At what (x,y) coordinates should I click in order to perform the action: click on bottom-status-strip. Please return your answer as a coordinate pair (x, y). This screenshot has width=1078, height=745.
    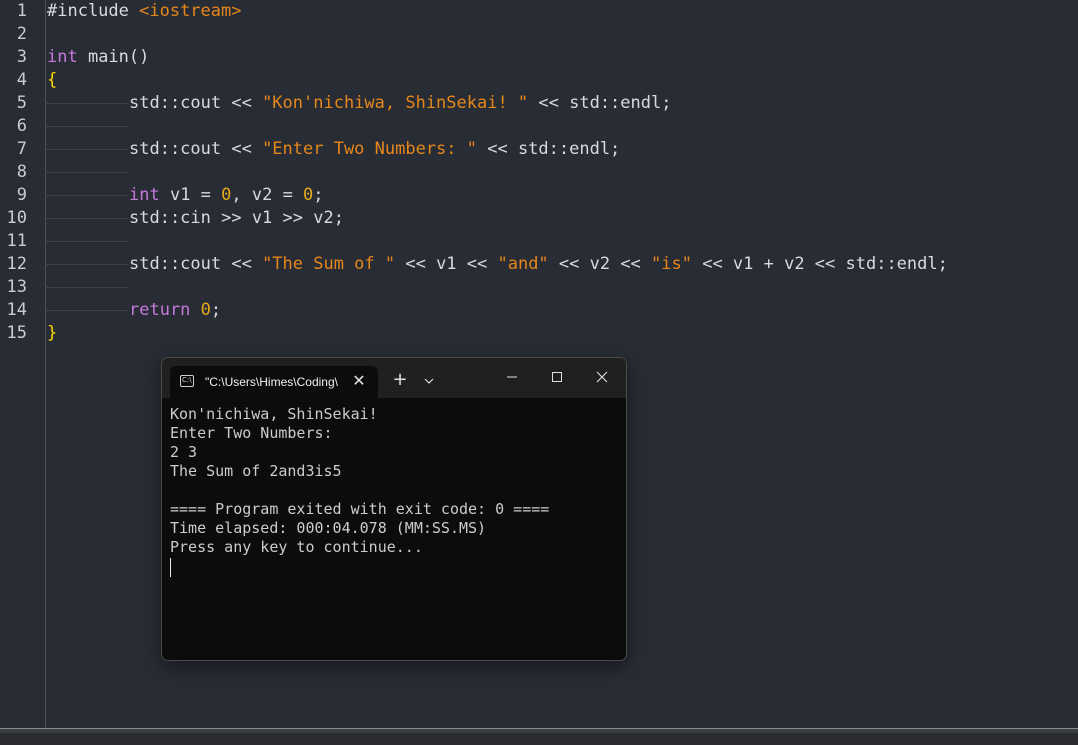
    Looking at the image, I should click on (539, 736).